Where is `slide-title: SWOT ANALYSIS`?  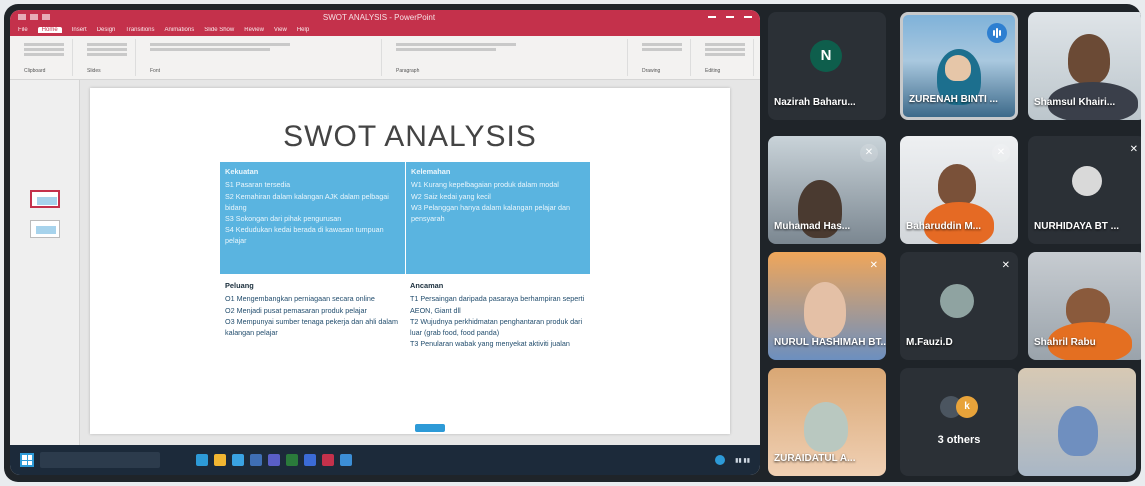 slide-title: SWOT ANALYSIS is located at coordinates (410, 136).